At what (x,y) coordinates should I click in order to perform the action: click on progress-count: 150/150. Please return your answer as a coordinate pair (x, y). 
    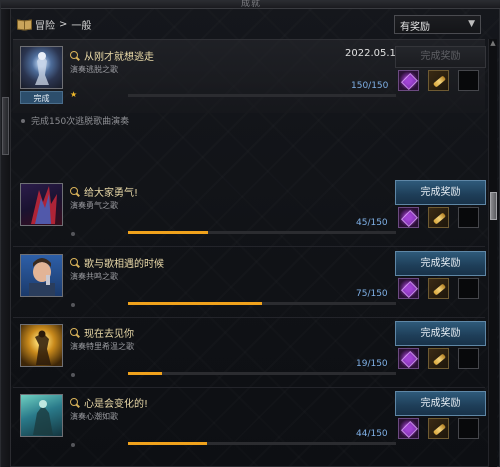
    Looking at the image, I should click on (370, 86).